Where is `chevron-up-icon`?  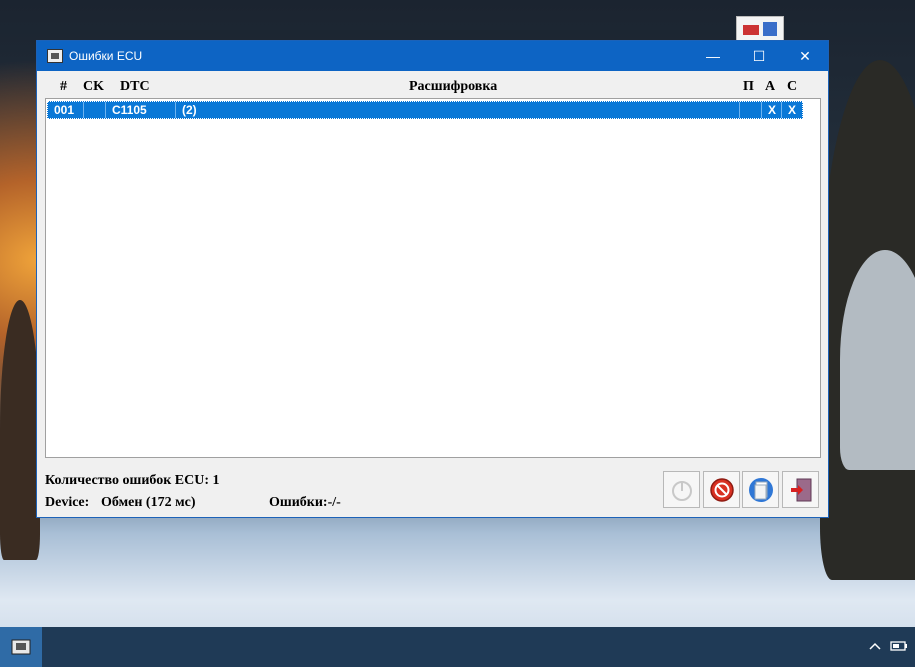
chevron-up-icon is located at coordinates (875, 646).